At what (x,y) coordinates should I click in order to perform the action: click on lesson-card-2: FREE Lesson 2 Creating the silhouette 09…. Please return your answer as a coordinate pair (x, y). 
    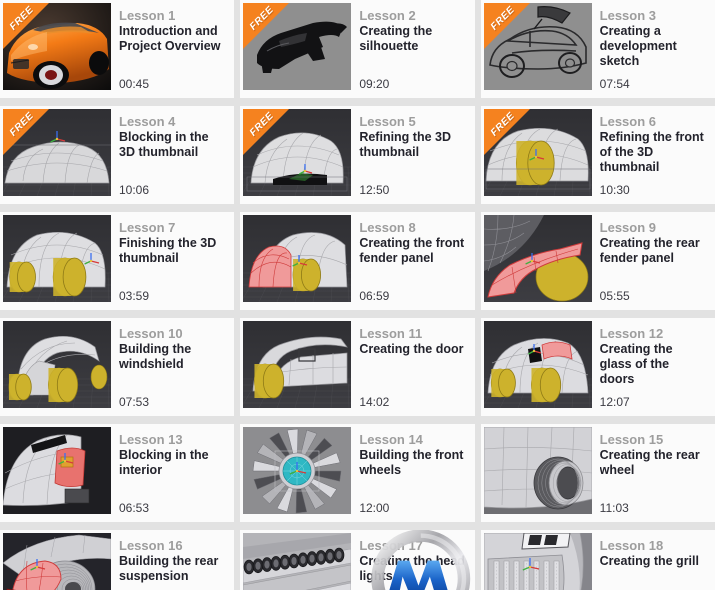
    Looking at the image, I should click on (357, 49).